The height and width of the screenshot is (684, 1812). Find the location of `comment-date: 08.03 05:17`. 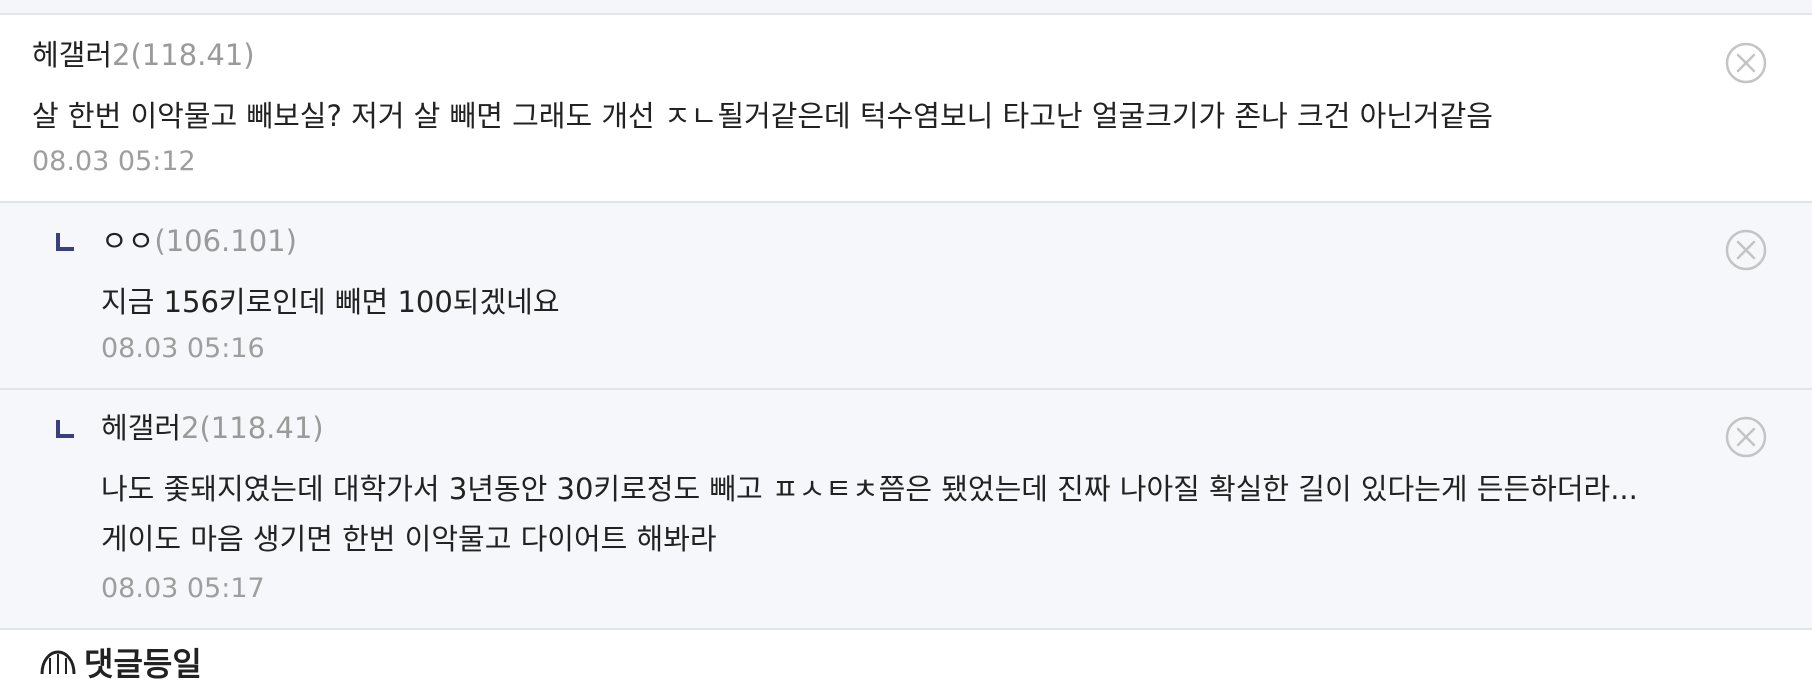

comment-date: 08.03 05:17 is located at coordinates (183, 588).